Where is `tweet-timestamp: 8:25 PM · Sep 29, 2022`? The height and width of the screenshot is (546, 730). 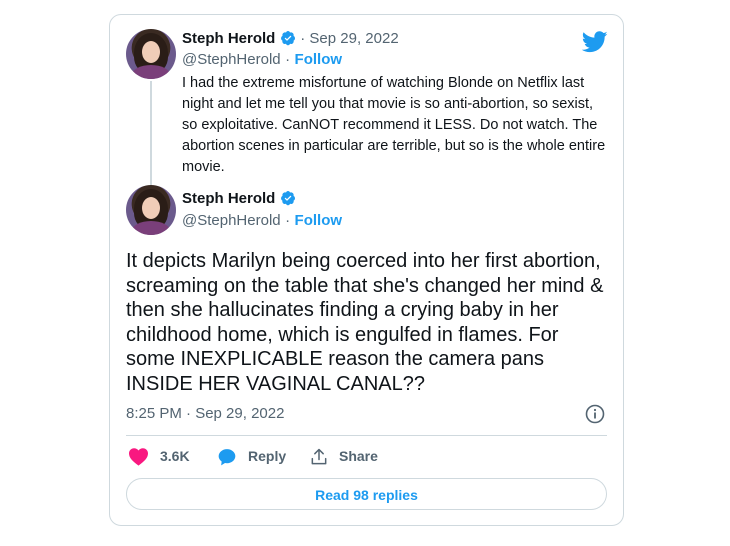
tweet-timestamp: 8:25 PM · Sep 29, 2022 is located at coordinates (205, 413).